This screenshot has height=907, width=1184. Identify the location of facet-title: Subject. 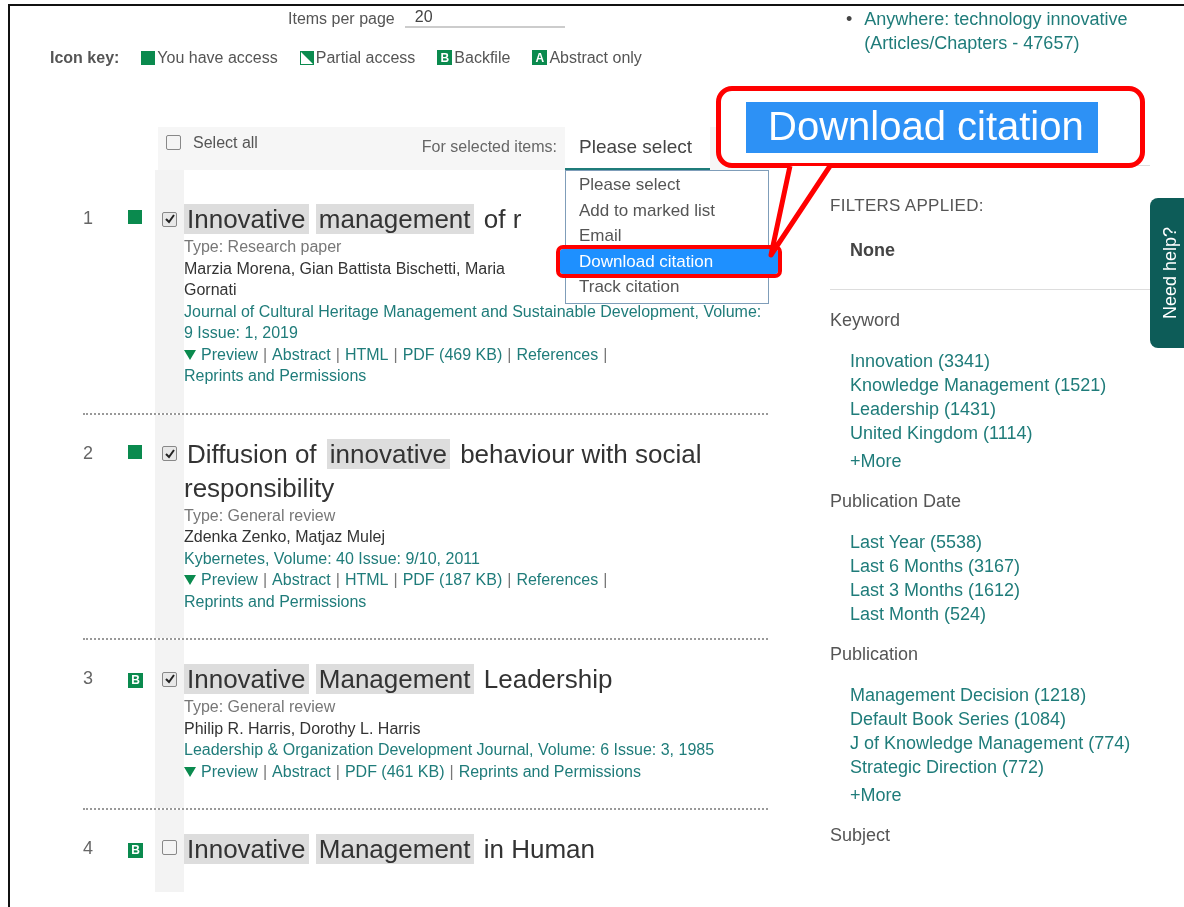
(861, 835).